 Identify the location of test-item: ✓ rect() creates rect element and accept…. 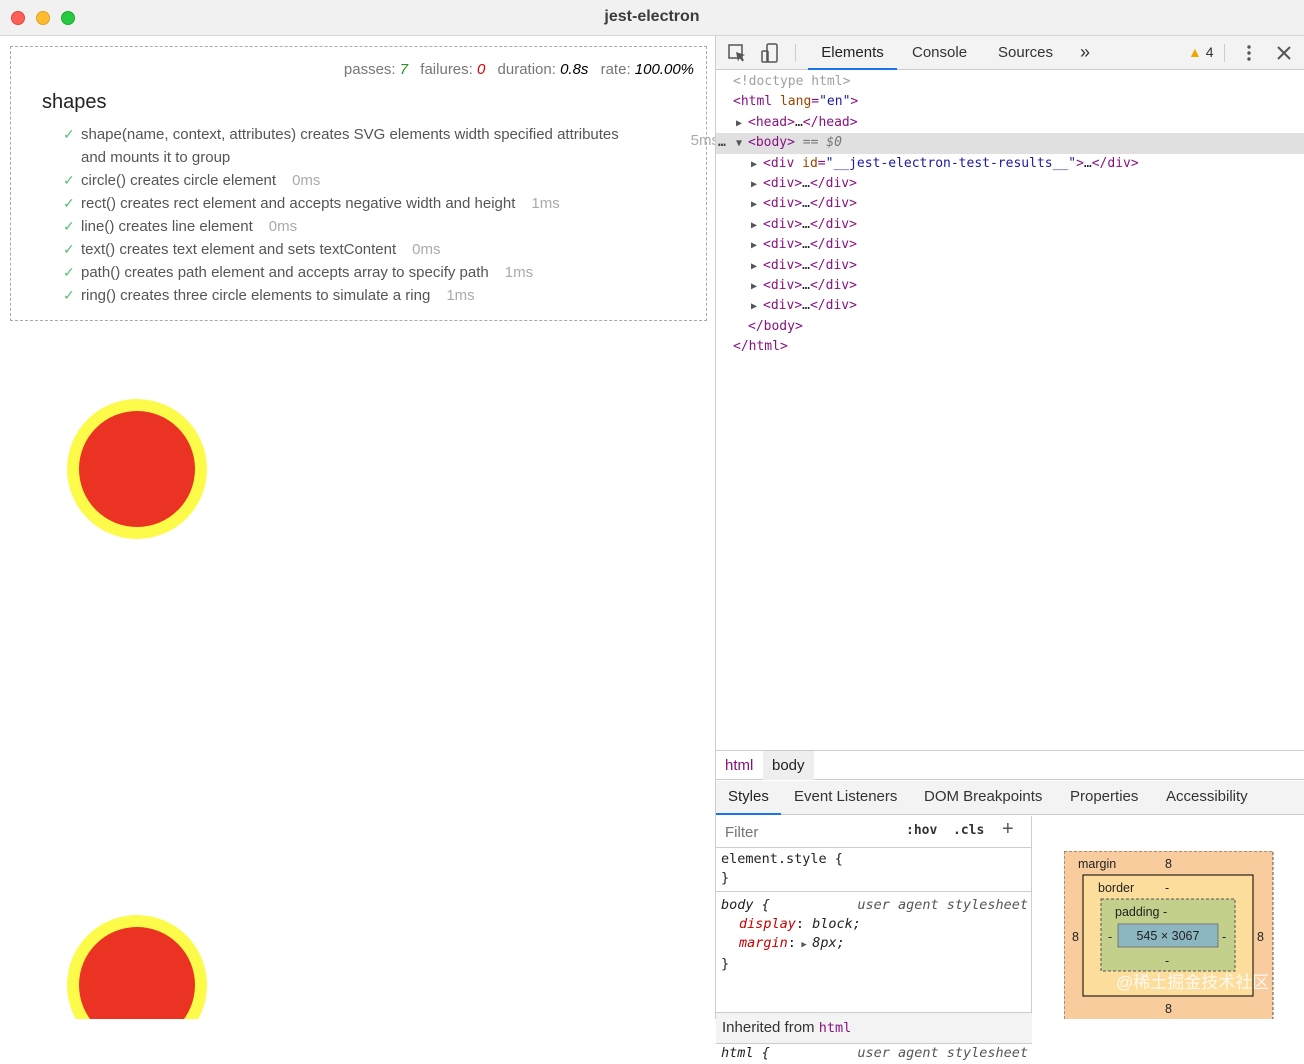
(383, 203).